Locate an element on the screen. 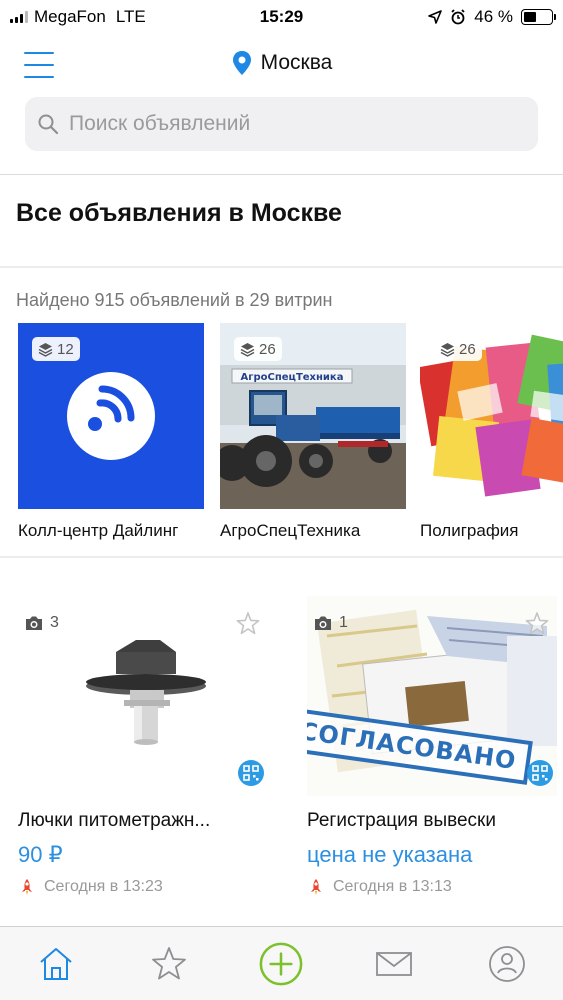 The width and height of the screenshot is (563, 1000). listing-image: 3 is located at coordinates (143, 696).